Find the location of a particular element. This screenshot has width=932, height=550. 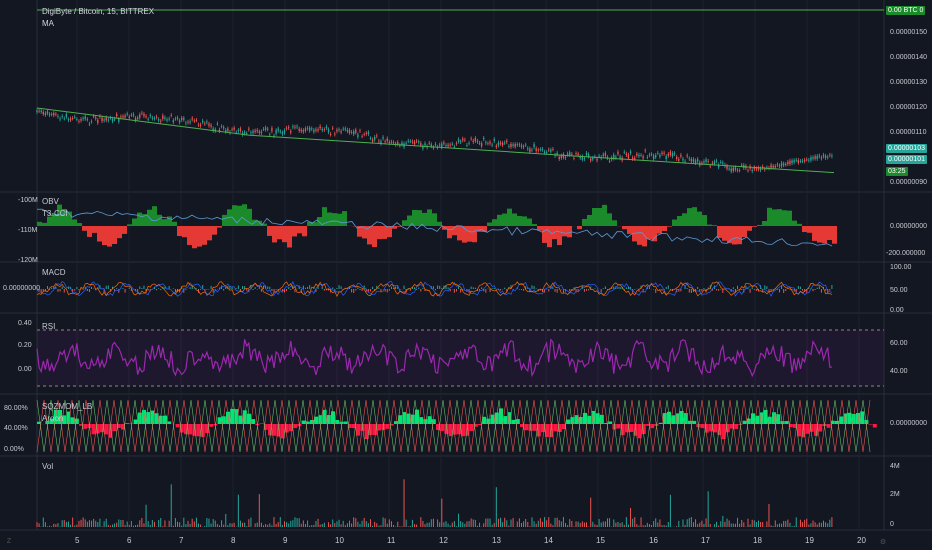

settings-icon: ⚙ is located at coordinates (883, 543).